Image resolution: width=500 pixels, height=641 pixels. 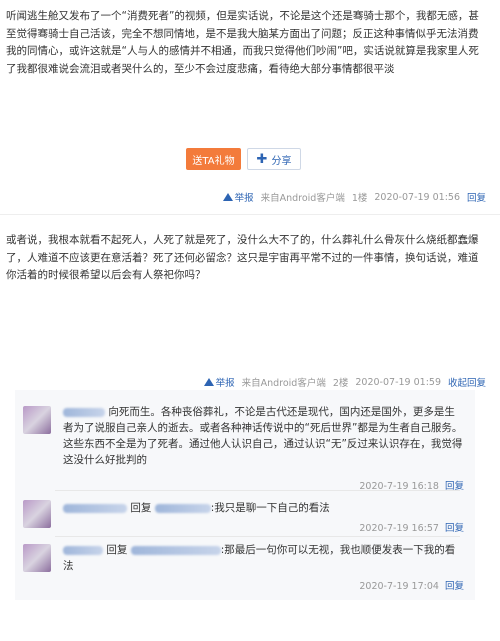 What do you see at coordinates (417, 197) in the screenshot?
I see `post-time: 2020-07-19 01:56` at bounding box center [417, 197].